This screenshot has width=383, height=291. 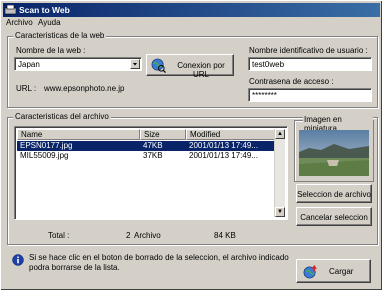 I want to click on web-group-legend: Caracteristicas de la web, so click(x=60, y=35).